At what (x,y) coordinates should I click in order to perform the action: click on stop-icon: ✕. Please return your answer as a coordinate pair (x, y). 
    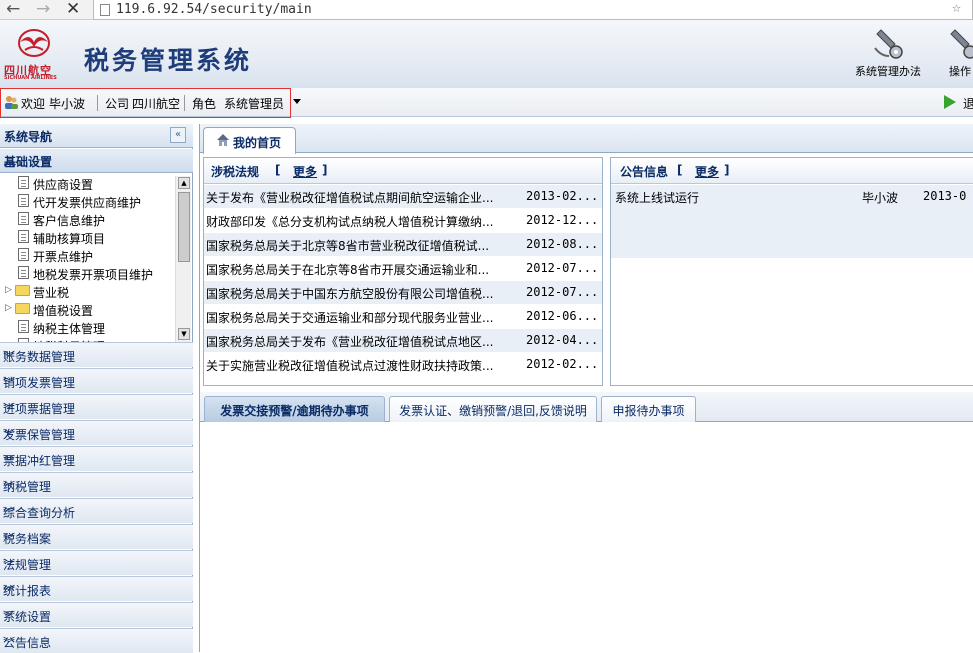
    Looking at the image, I should click on (73, 9).